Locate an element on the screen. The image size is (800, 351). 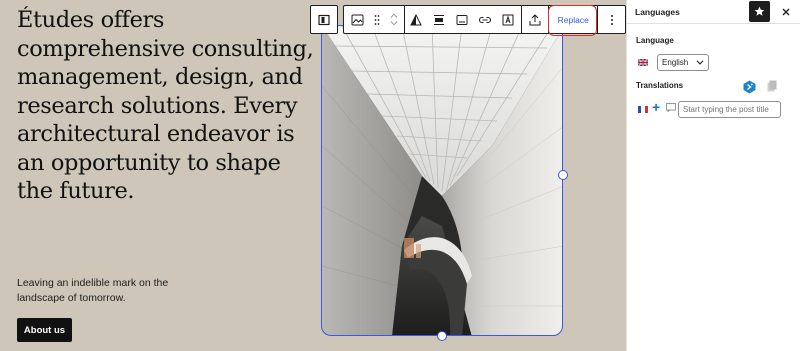
translations-label: Translations is located at coordinates (660, 85).